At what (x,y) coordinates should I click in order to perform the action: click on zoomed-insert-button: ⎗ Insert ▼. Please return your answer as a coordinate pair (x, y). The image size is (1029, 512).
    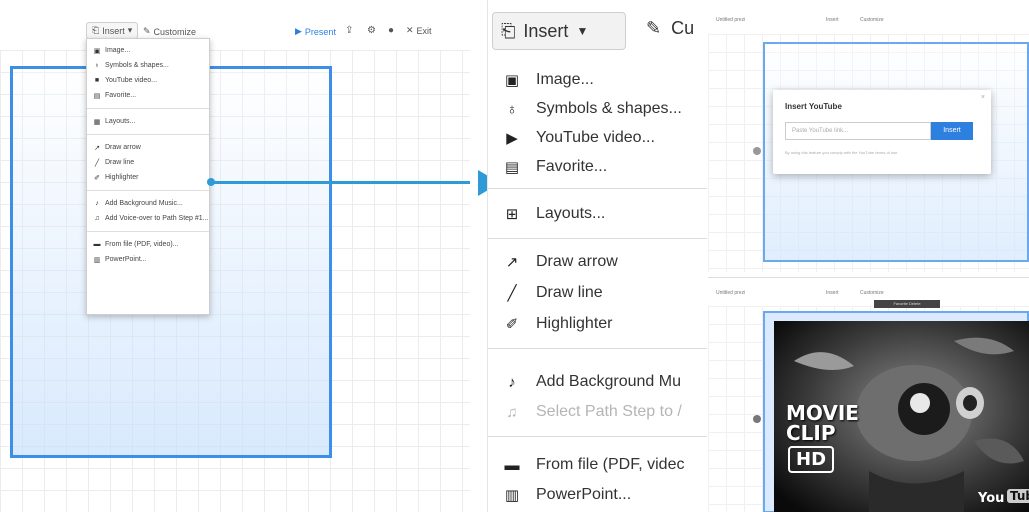
    Looking at the image, I should click on (559, 31).